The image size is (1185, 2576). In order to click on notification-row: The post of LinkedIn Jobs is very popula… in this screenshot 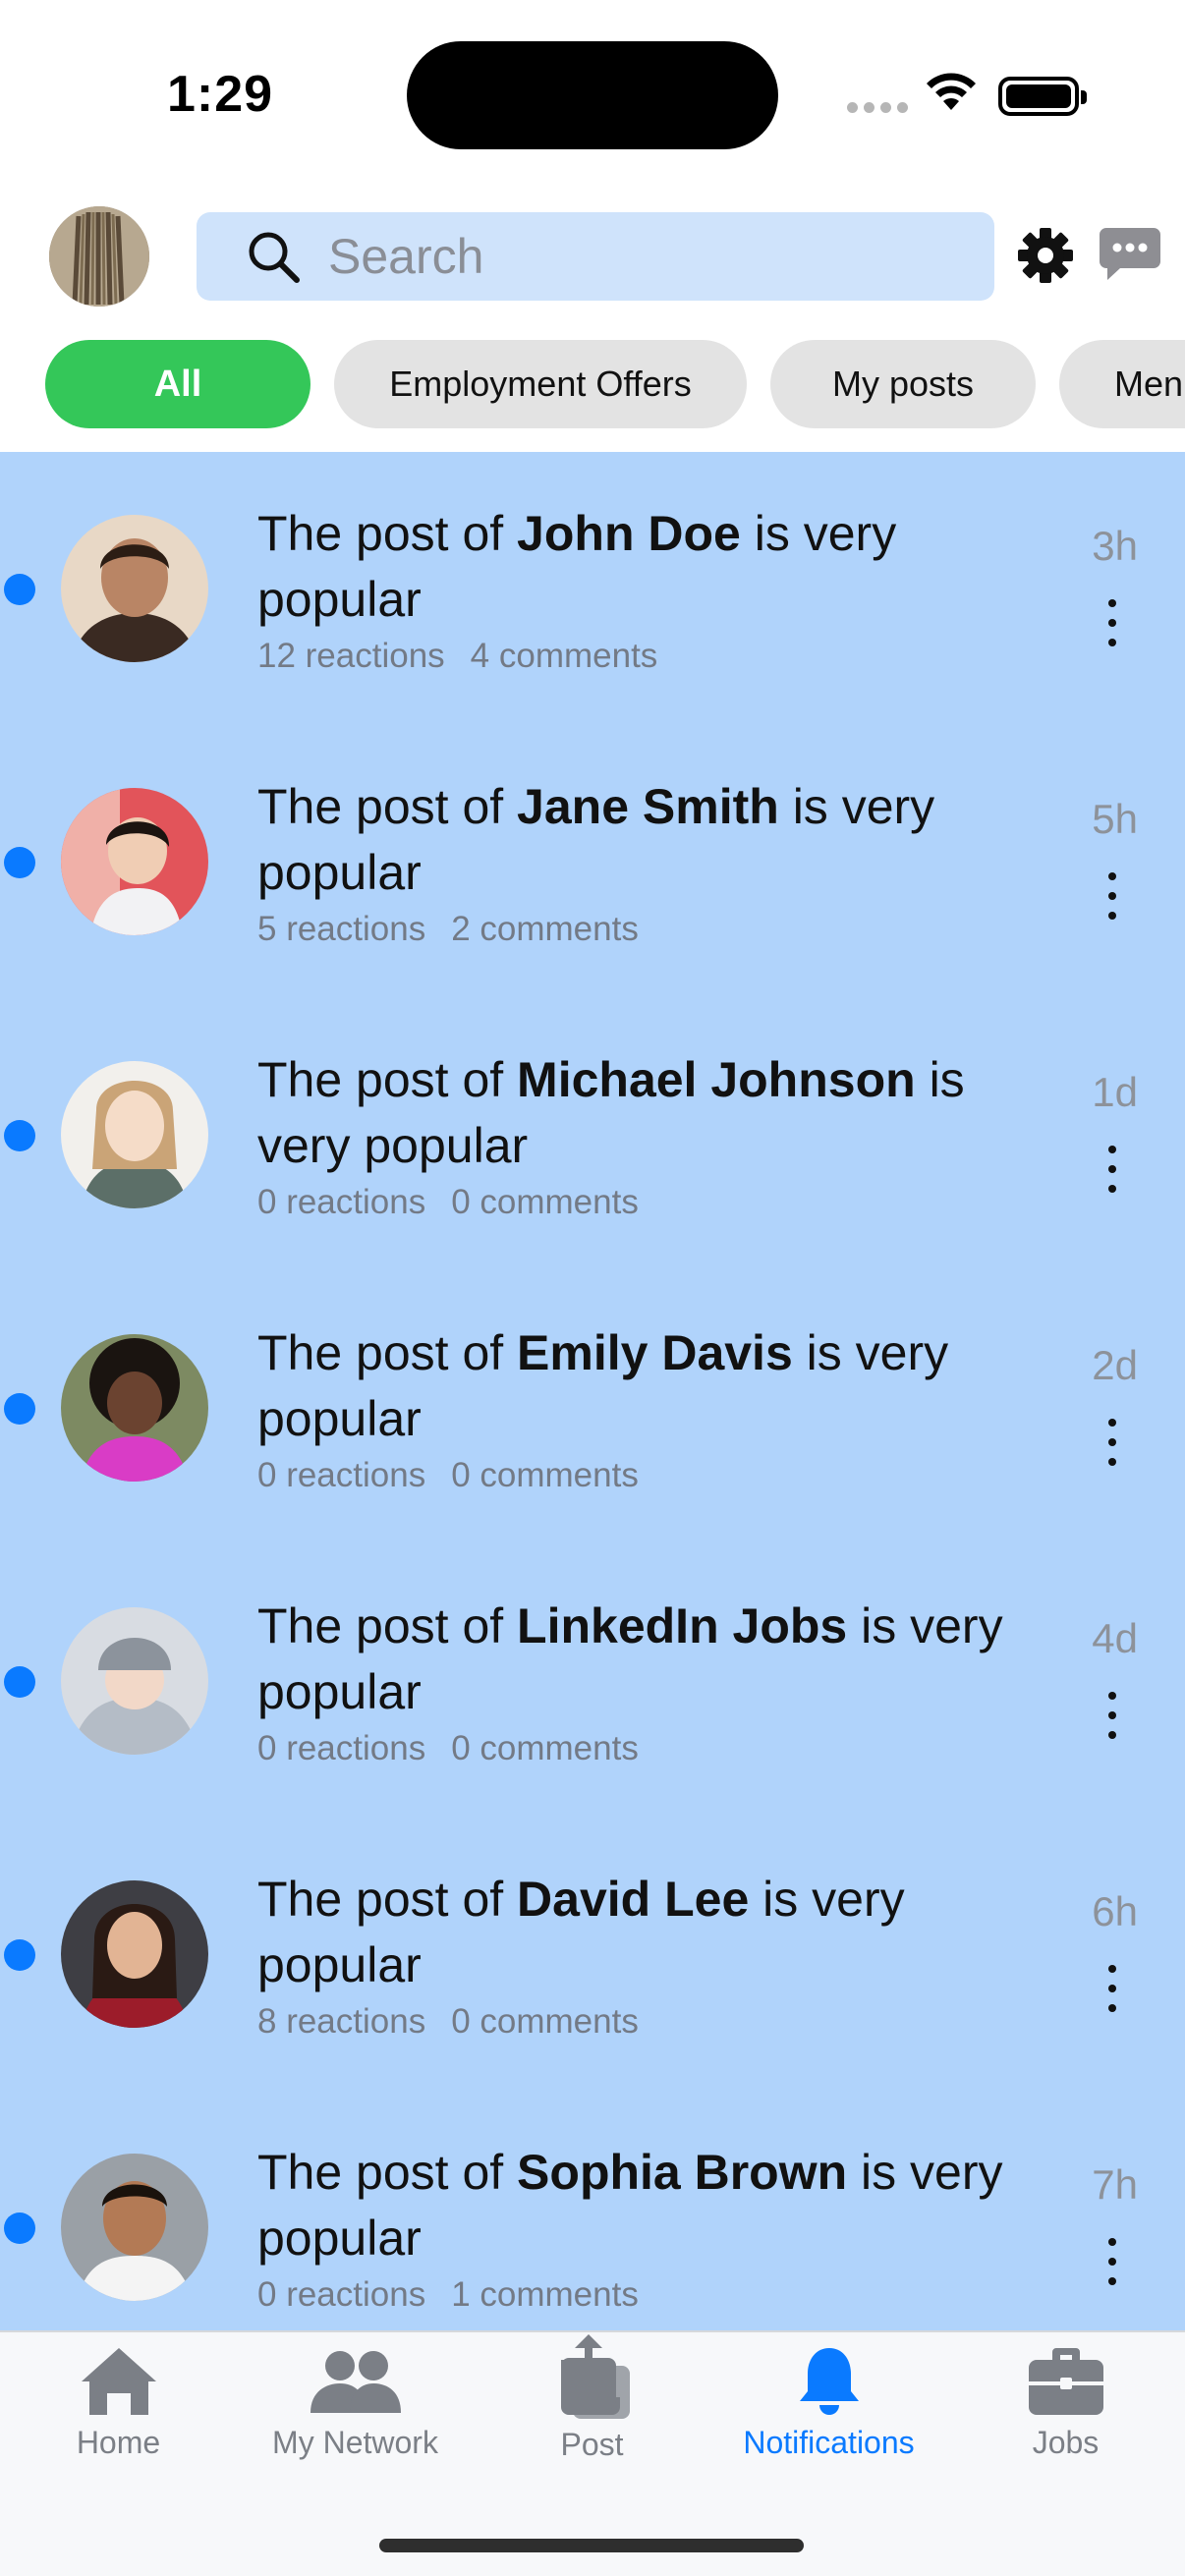, I will do `click(592, 1681)`.